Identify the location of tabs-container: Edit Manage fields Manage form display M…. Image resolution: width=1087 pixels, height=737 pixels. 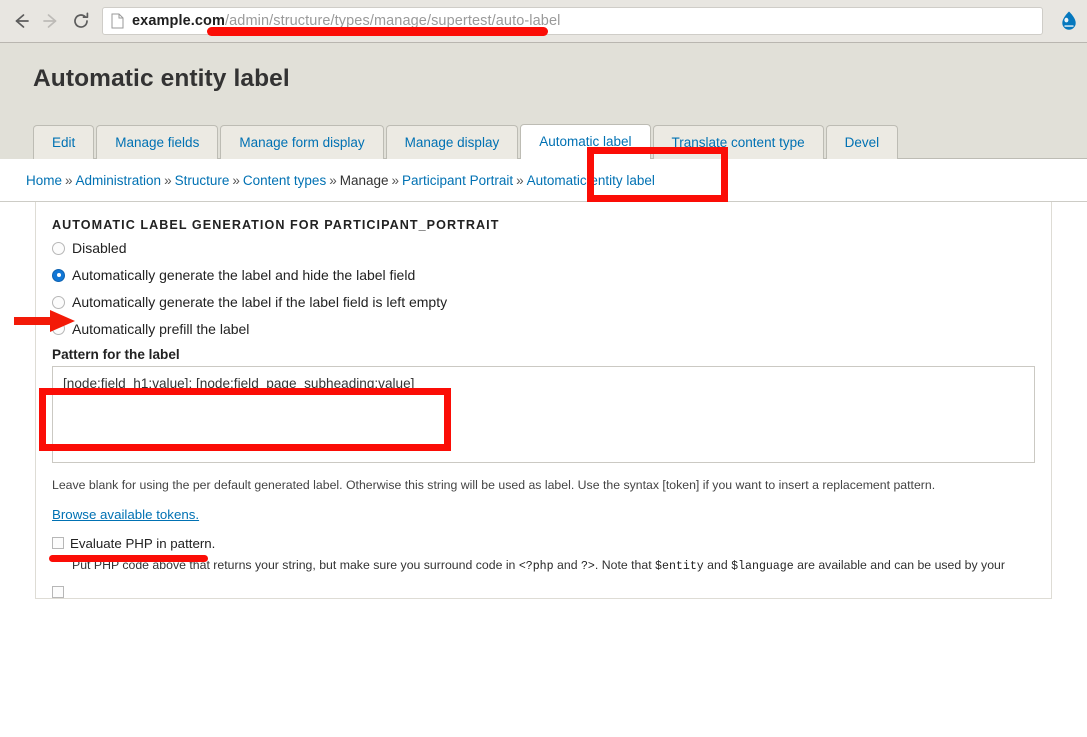
(543, 134).